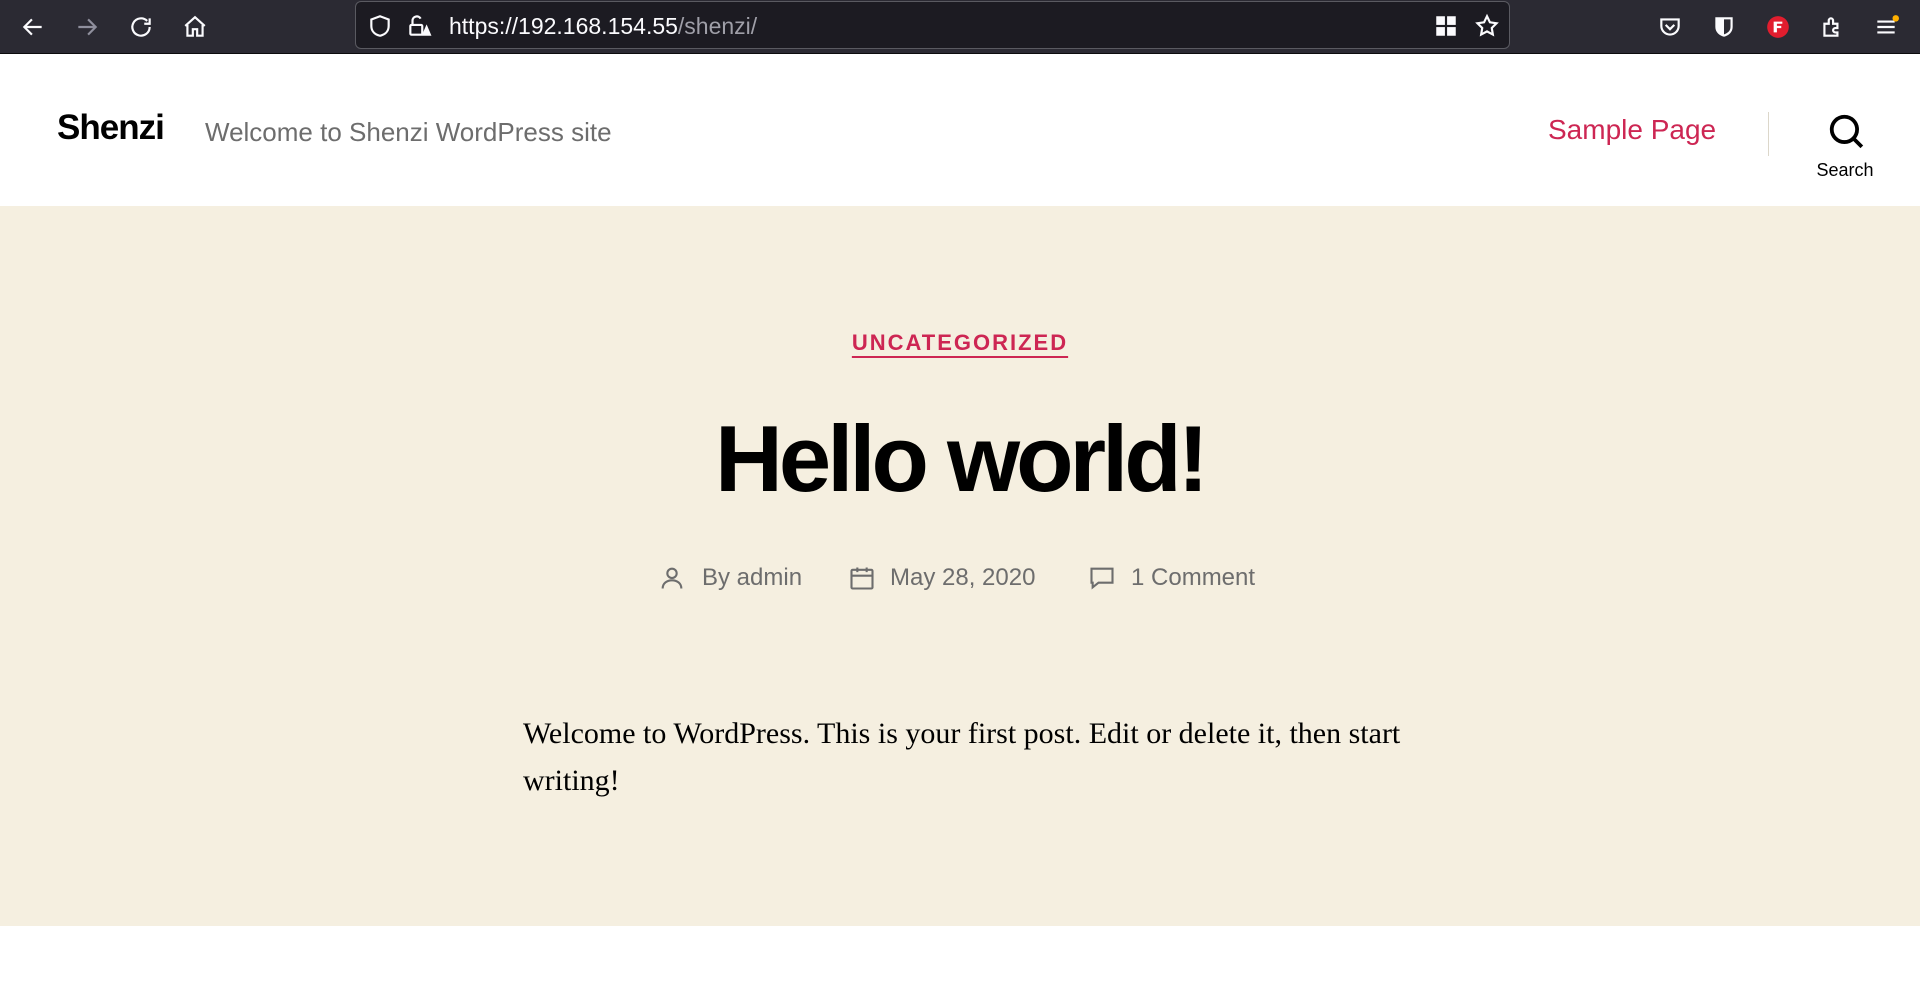  What do you see at coordinates (1632, 130) in the screenshot?
I see `nav-sample-page: Sample Page` at bounding box center [1632, 130].